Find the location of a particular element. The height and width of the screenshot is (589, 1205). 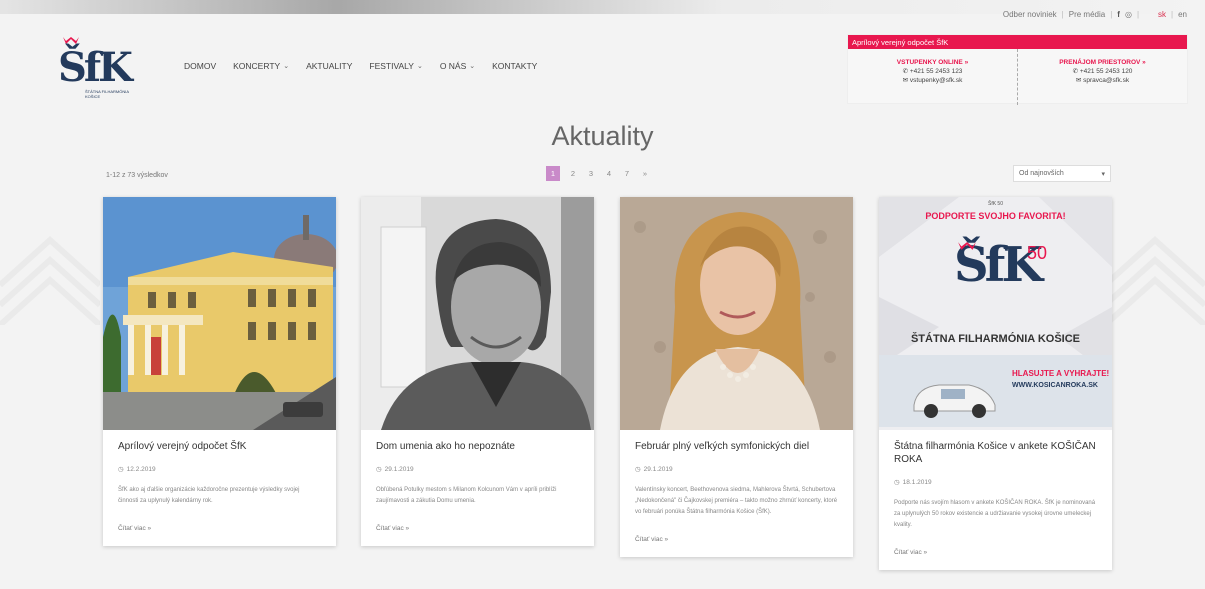

facebook-icon: f is located at coordinates (1118, 14).